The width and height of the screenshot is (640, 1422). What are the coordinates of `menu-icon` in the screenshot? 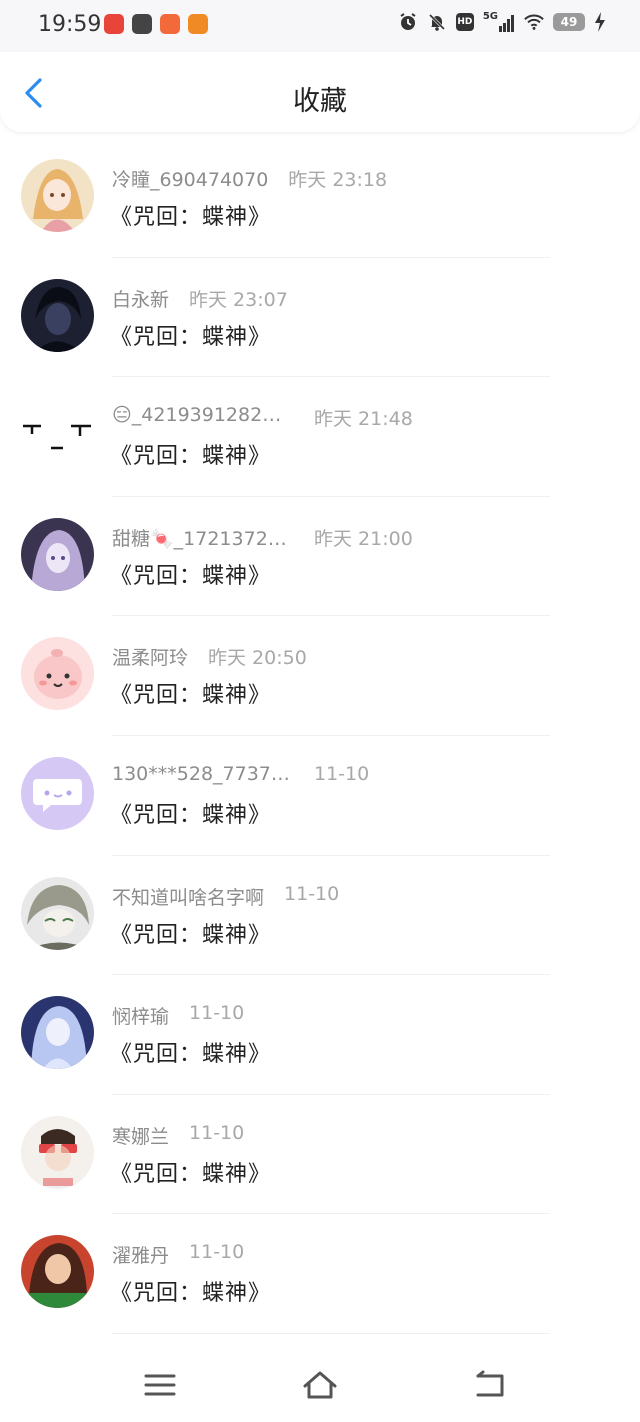 It's located at (160, 1385).